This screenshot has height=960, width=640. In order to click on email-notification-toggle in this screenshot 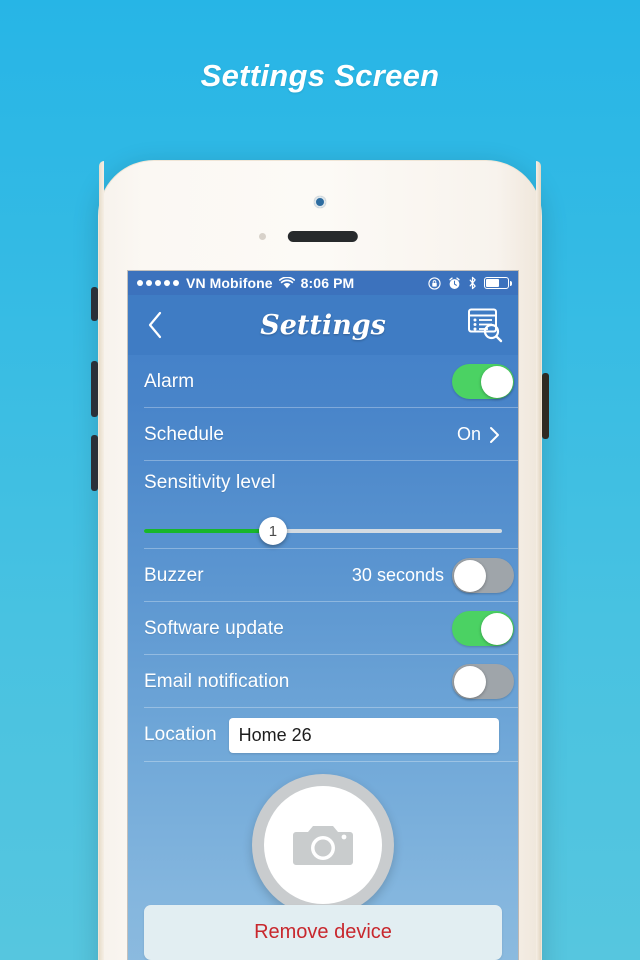, I will do `click(483, 681)`.